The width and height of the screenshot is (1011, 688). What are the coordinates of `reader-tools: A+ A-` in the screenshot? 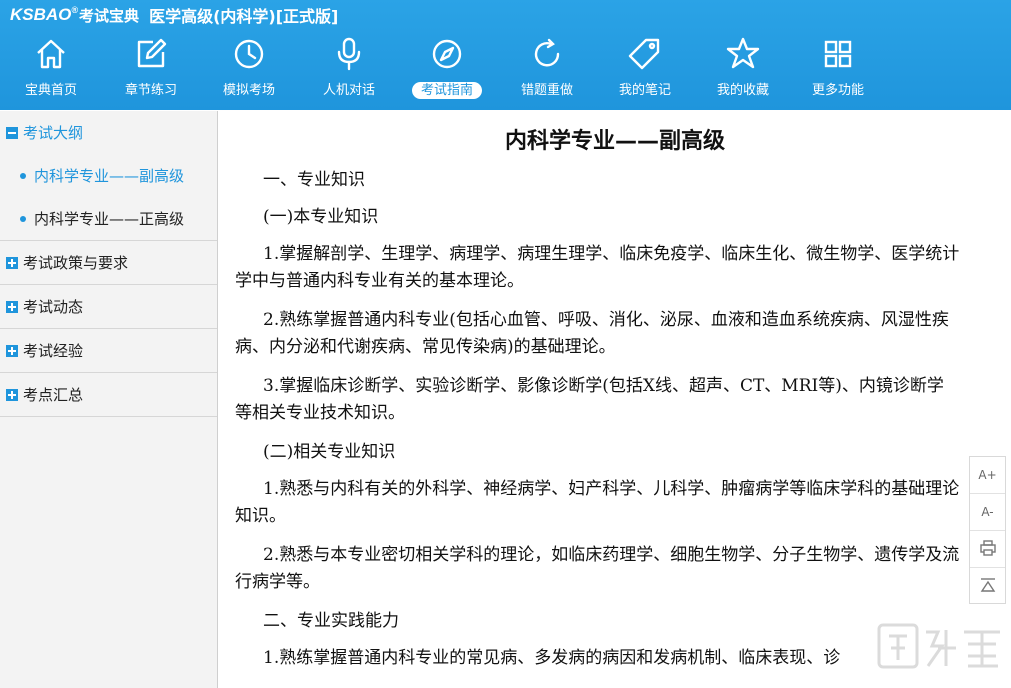 It's located at (987, 530).